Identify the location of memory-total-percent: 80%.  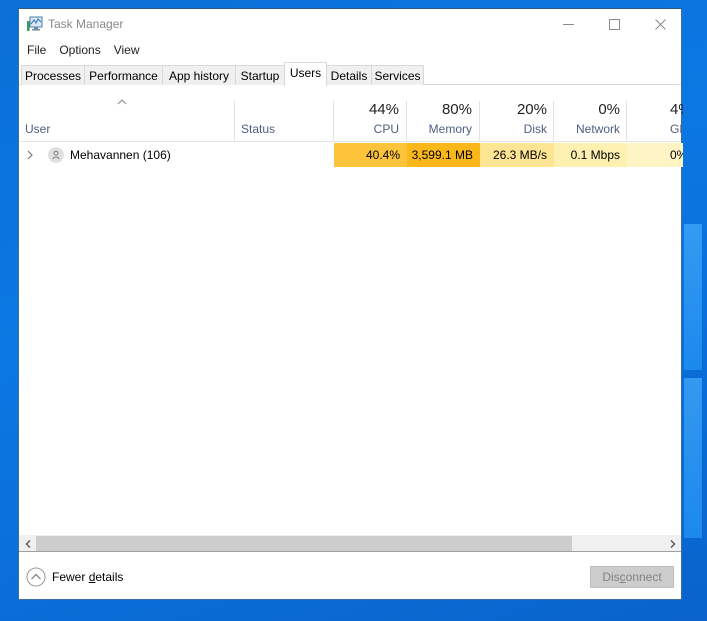
(456, 109).